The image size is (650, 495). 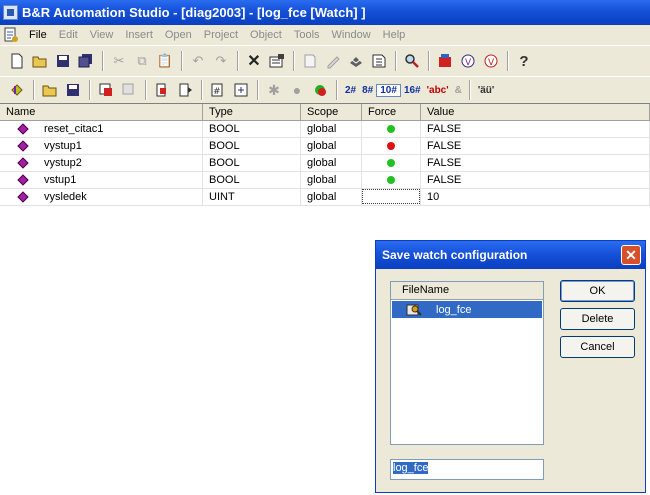 I want to click on force-status-red-icon, so click(x=391, y=145).